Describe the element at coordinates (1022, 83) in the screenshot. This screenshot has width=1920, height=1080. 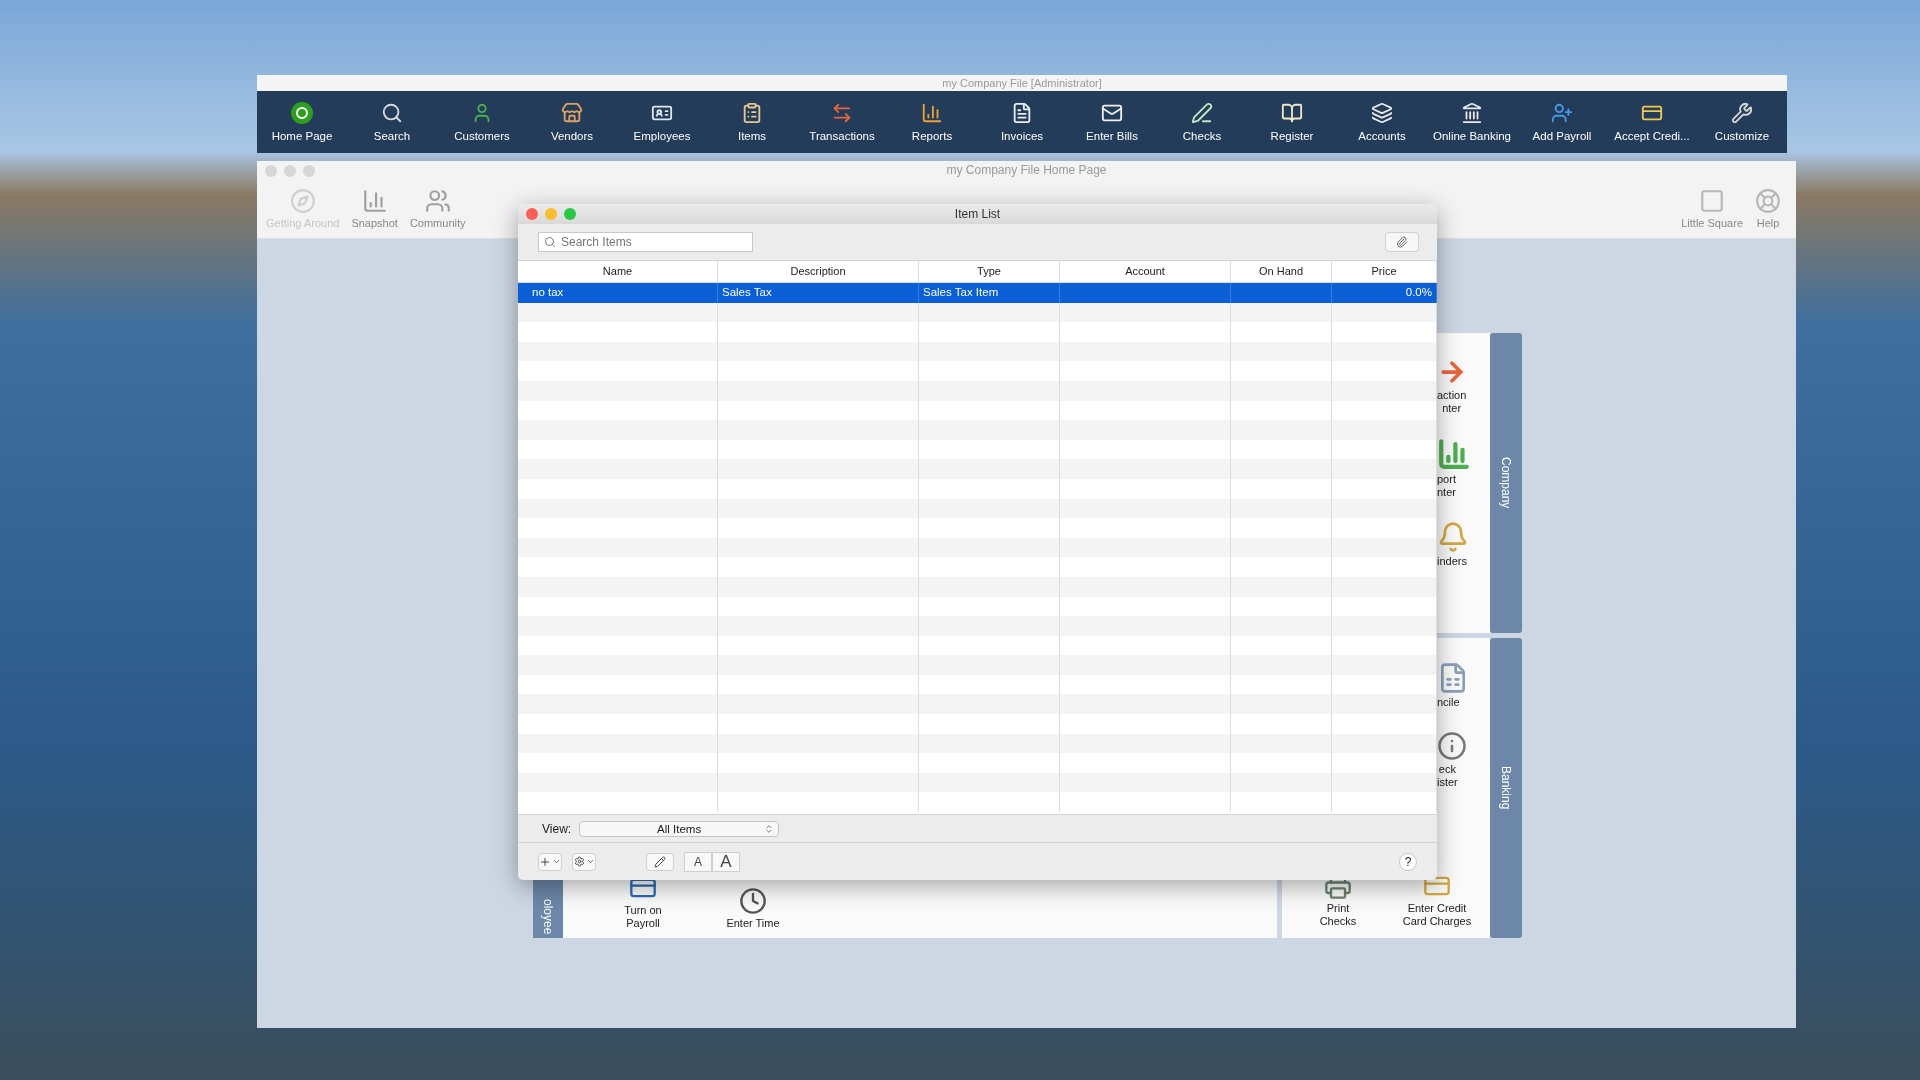
I see `window-title: my Company File [Administrator]` at that location.